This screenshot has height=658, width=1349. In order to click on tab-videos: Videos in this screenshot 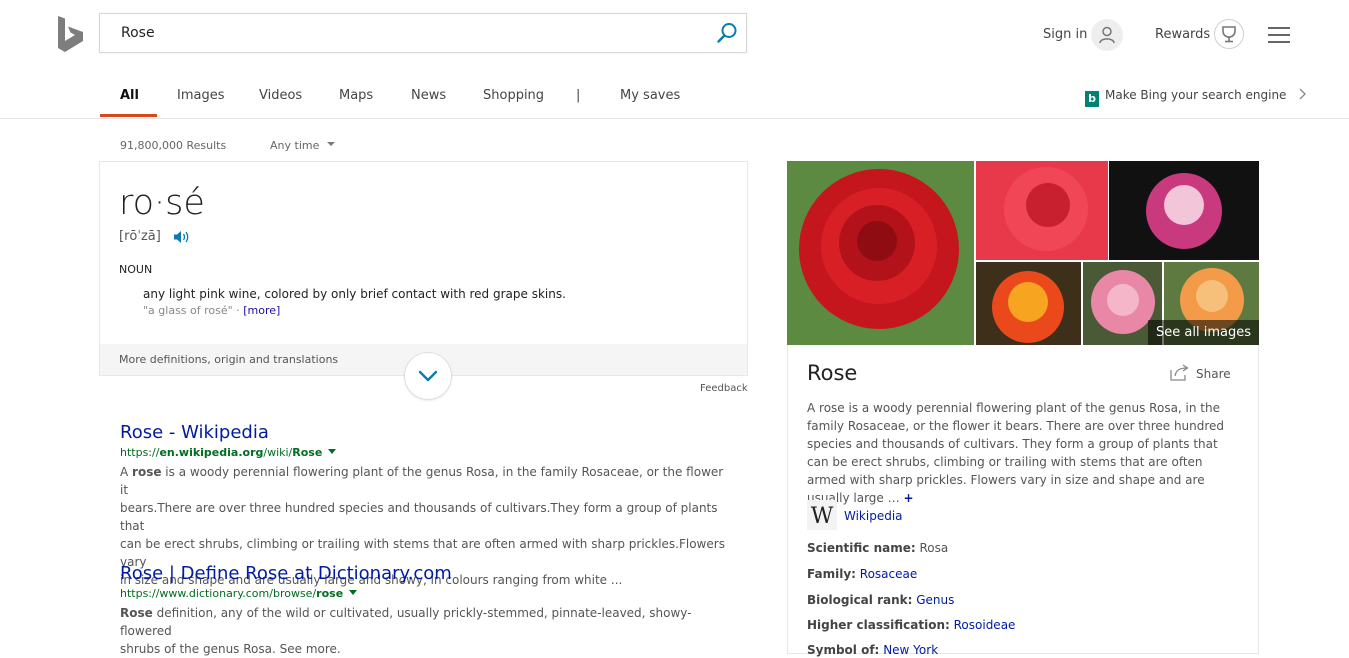, I will do `click(280, 95)`.